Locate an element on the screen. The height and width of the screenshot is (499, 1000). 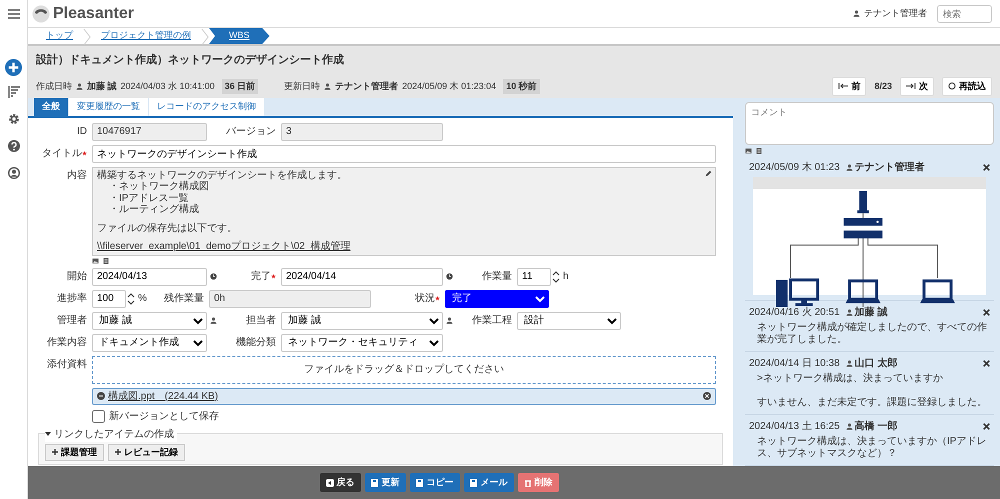
field-label: 作業量 is located at coordinates (497, 277).